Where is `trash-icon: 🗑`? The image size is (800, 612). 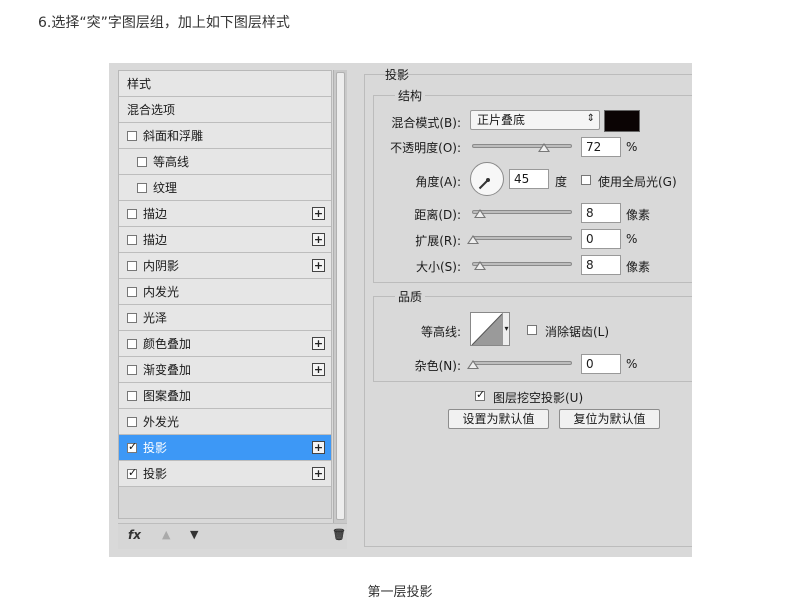 trash-icon: 🗑 is located at coordinates (339, 534).